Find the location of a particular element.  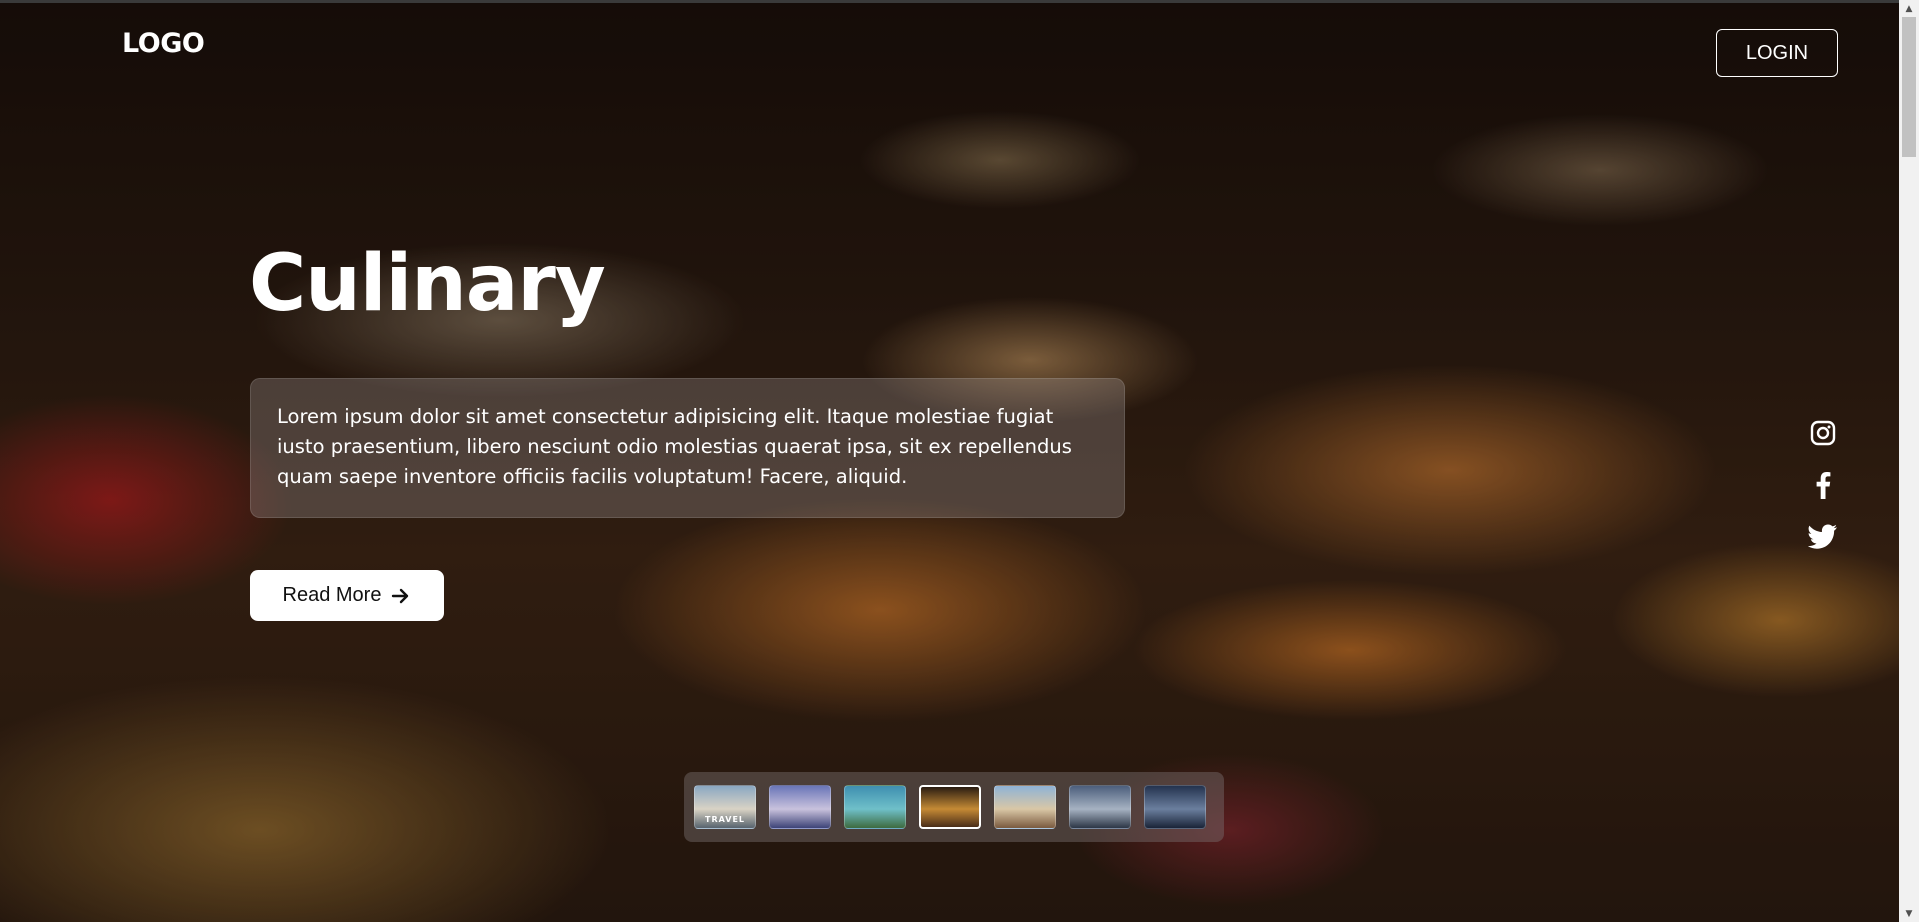

thumbnail-strip: TRAVEL is located at coordinates (954, 807).